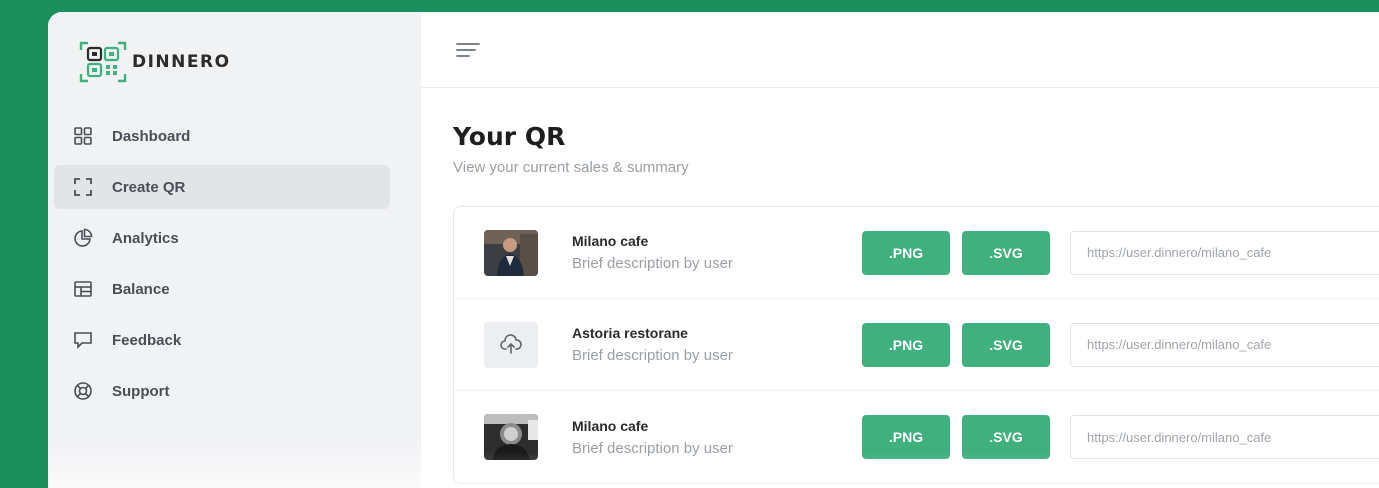 This screenshot has width=1379, height=488. Describe the element at coordinates (222, 238) in the screenshot. I see `sidebar-item-analytics: Analytics` at that location.